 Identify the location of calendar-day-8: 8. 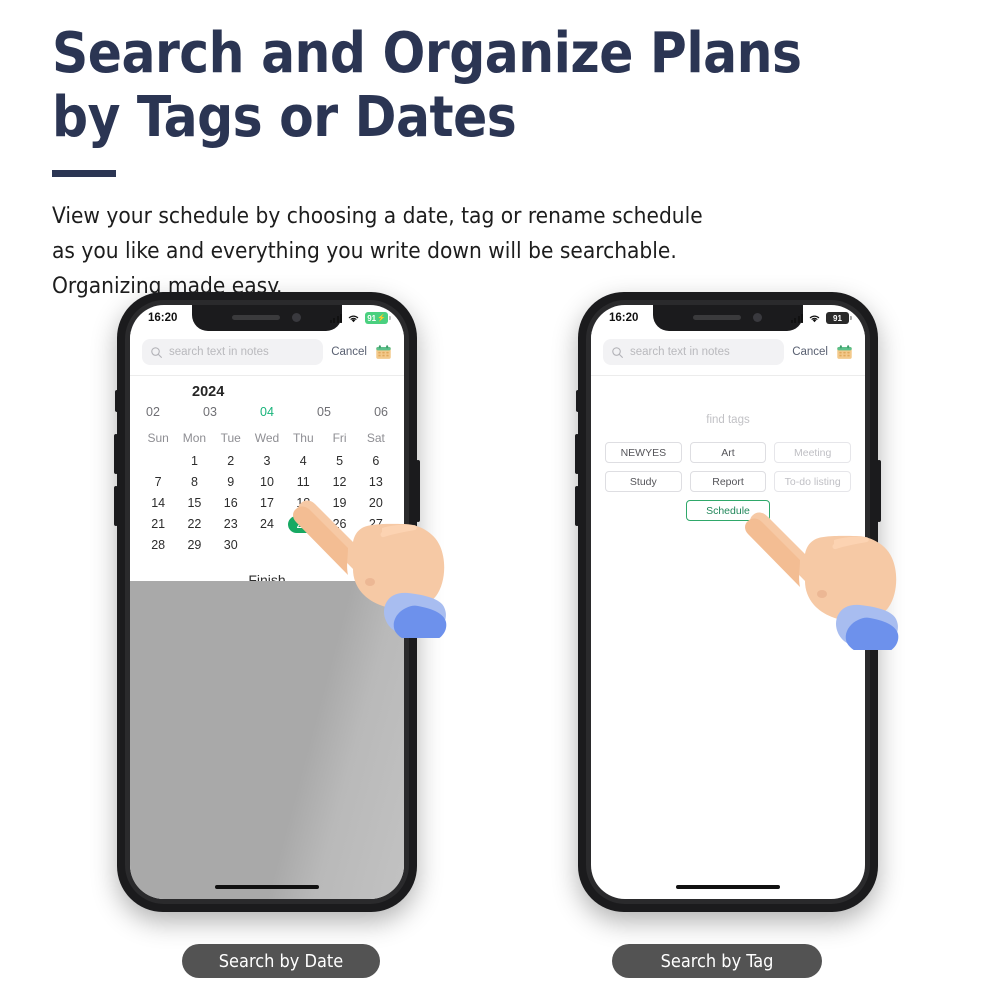
(194, 482).